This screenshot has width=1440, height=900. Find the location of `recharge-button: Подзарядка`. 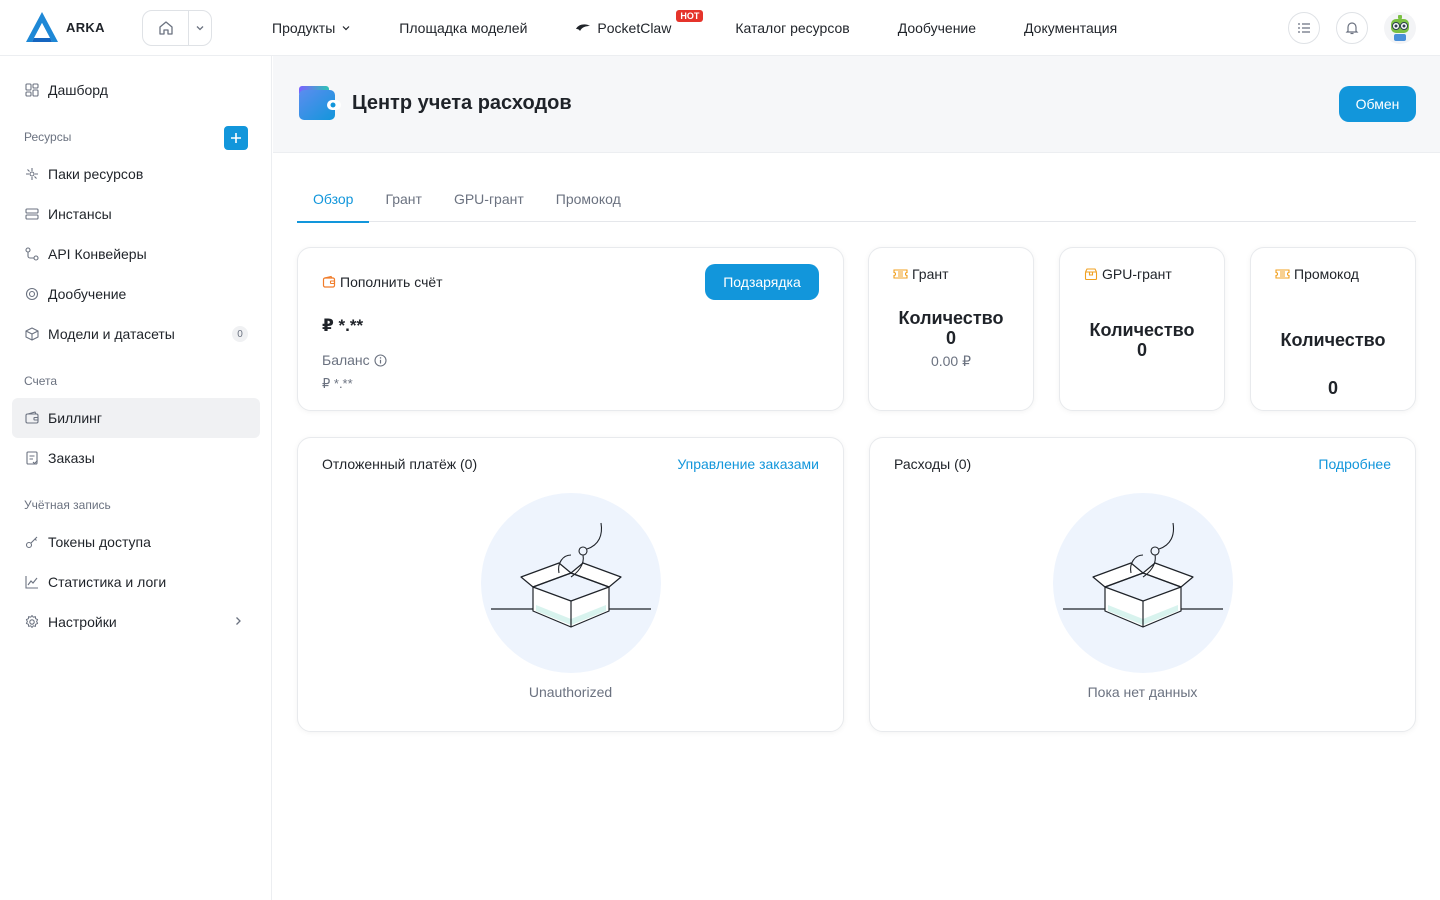

recharge-button: Подзарядка is located at coordinates (762, 282).